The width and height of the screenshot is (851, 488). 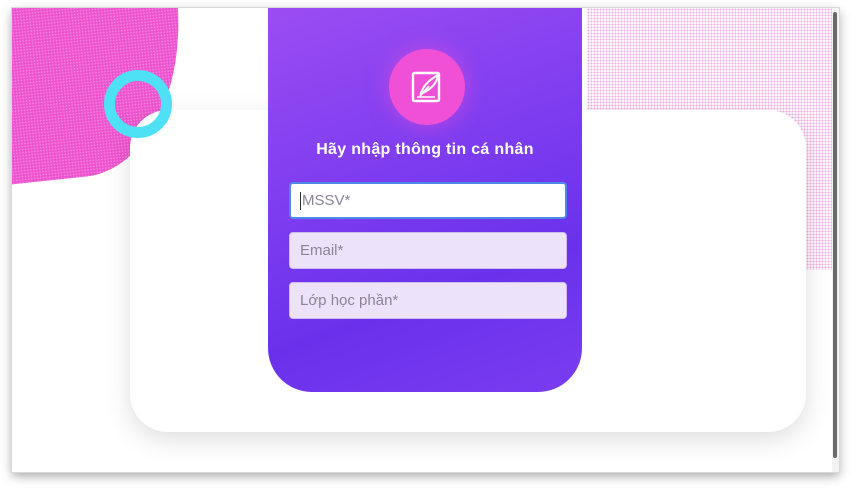 I want to click on form-heading: Hãy nhập thông tin cá nhân, so click(x=425, y=149).